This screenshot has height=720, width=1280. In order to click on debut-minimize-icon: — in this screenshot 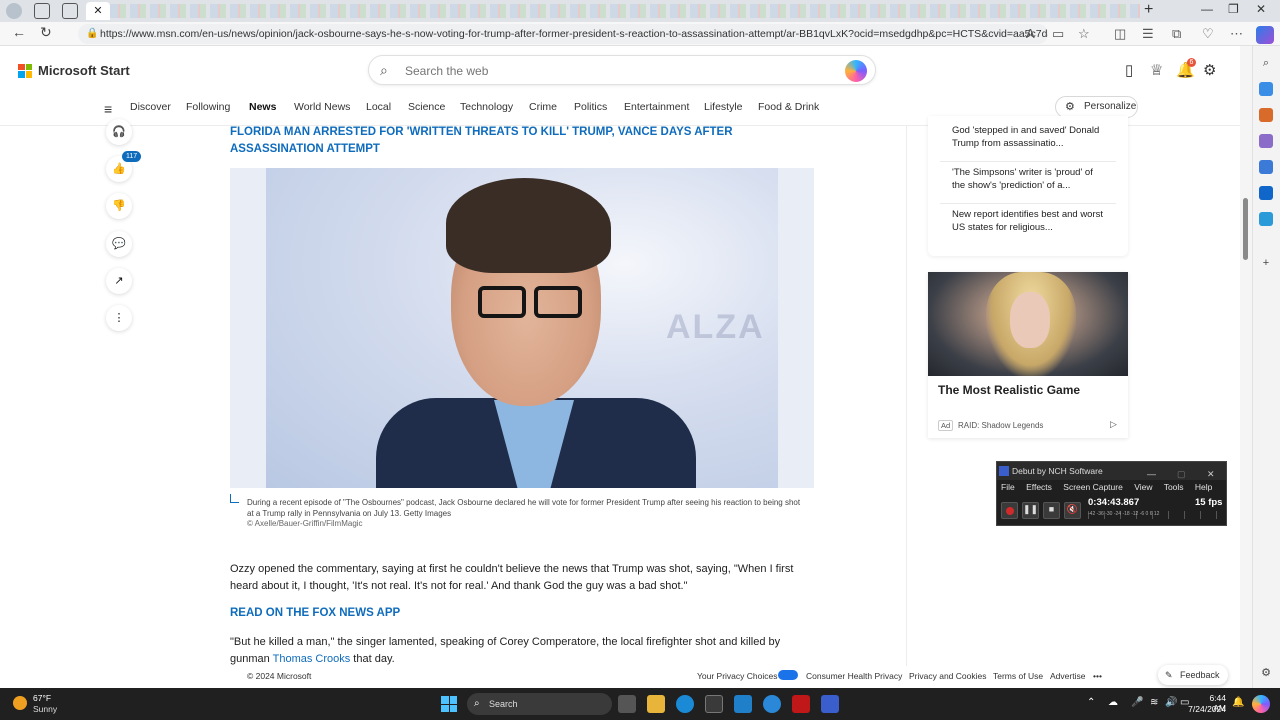, I will do `click(1151, 474)`.